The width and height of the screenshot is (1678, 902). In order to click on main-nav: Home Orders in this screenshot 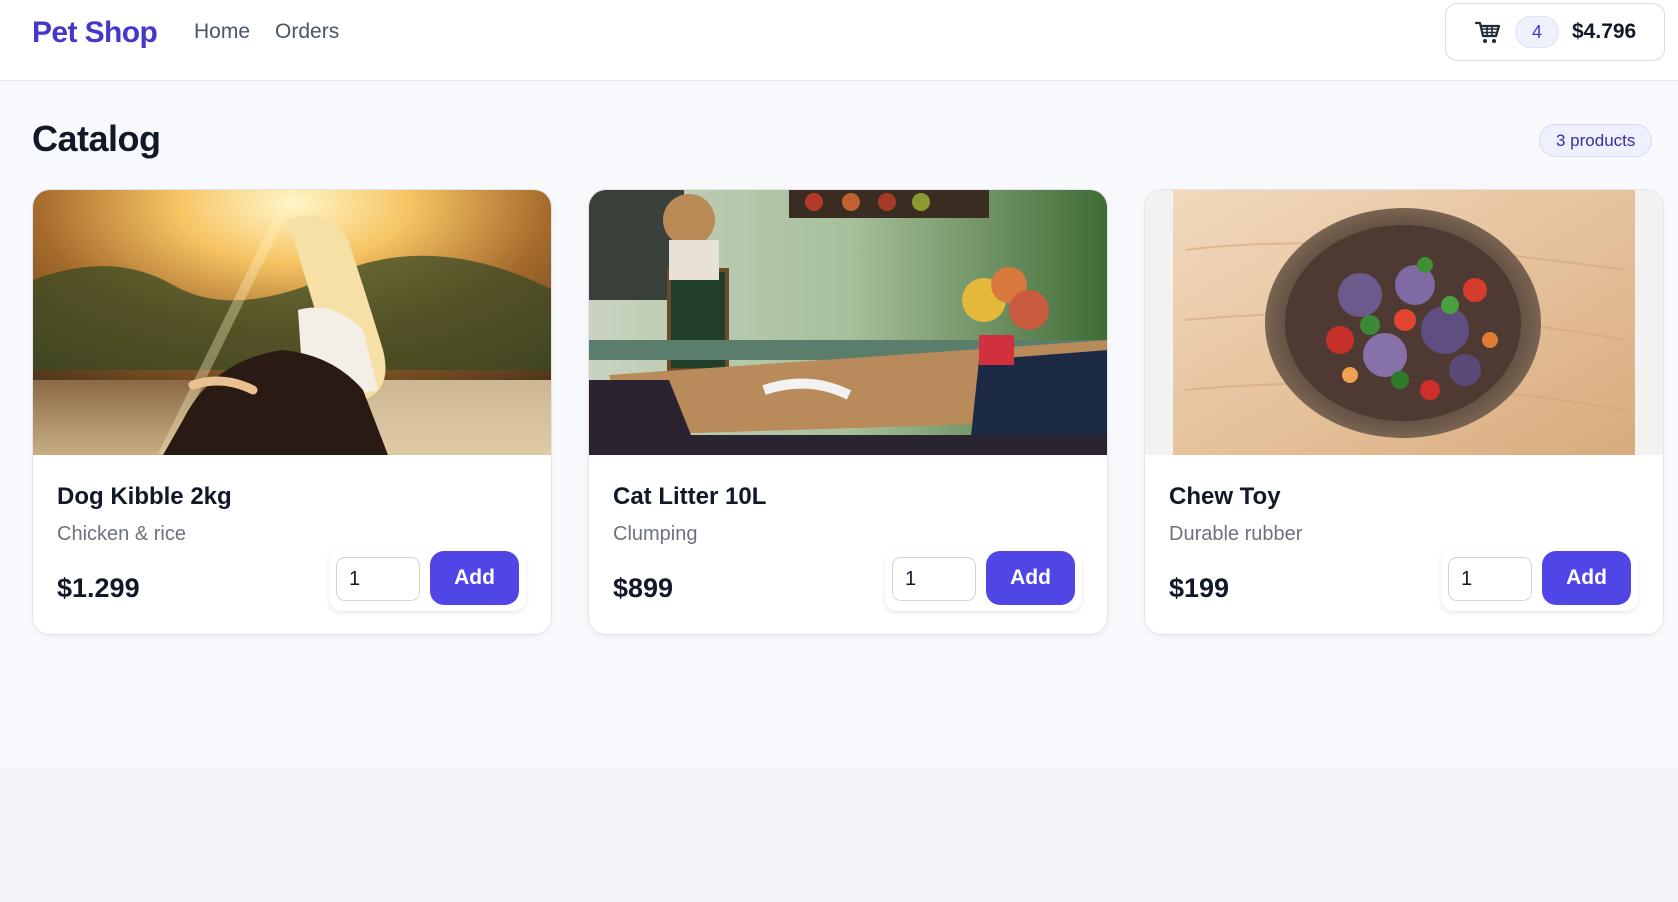, I will do `click(266, 32)`.